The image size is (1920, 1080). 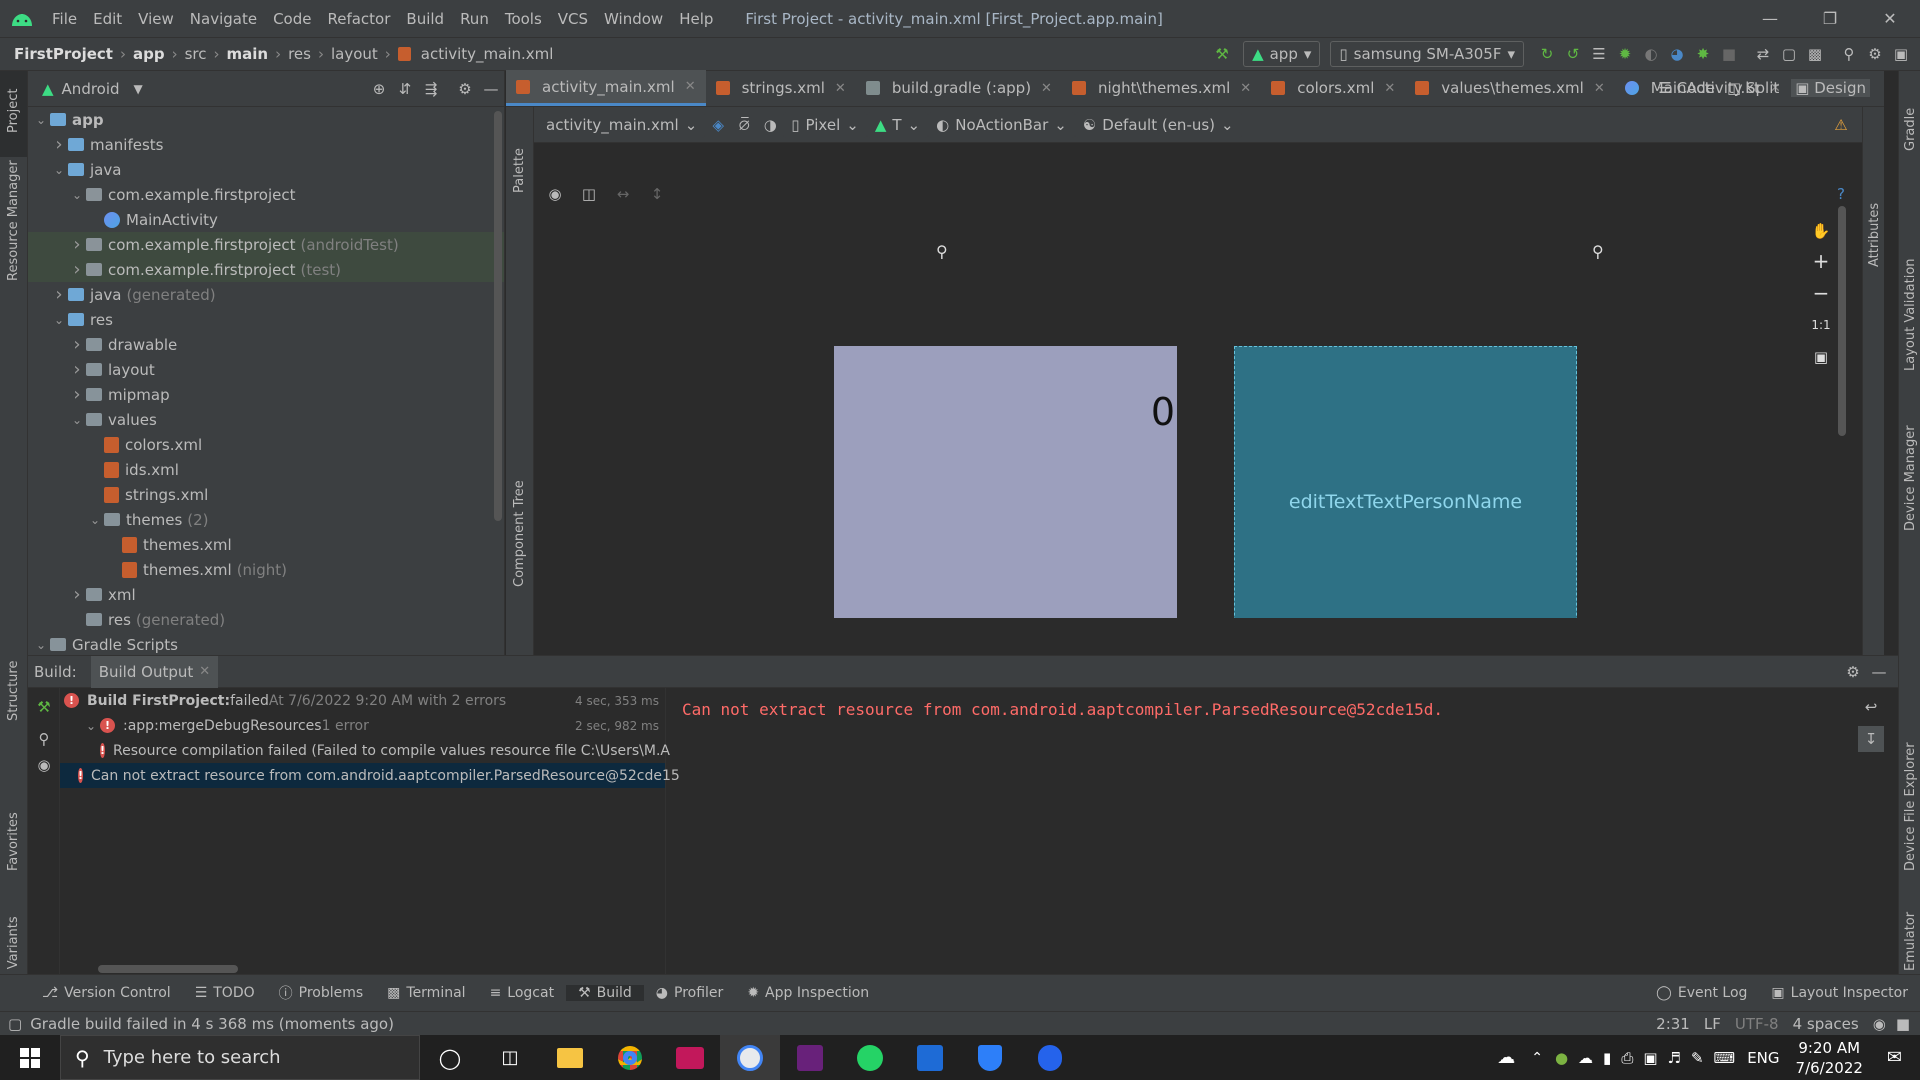 What do you see at coordinates (266, 544) in the screenshot?
I see `tree-item: themes.xml` at bounding box center [266, 544].